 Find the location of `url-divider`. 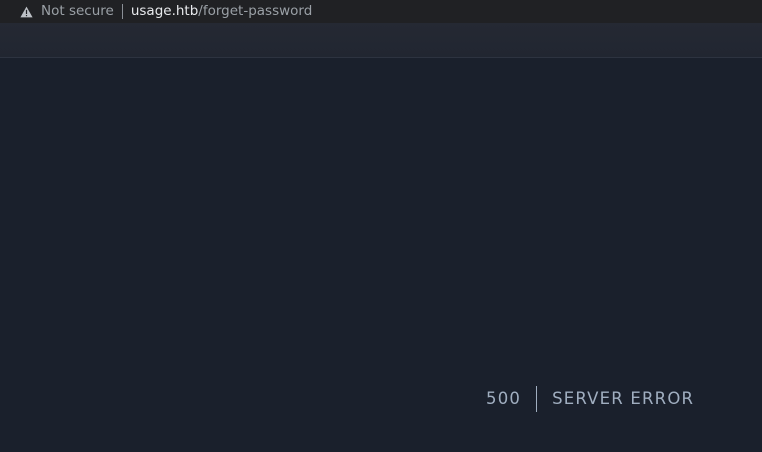

url-divider is located at coordinates (122, 11).